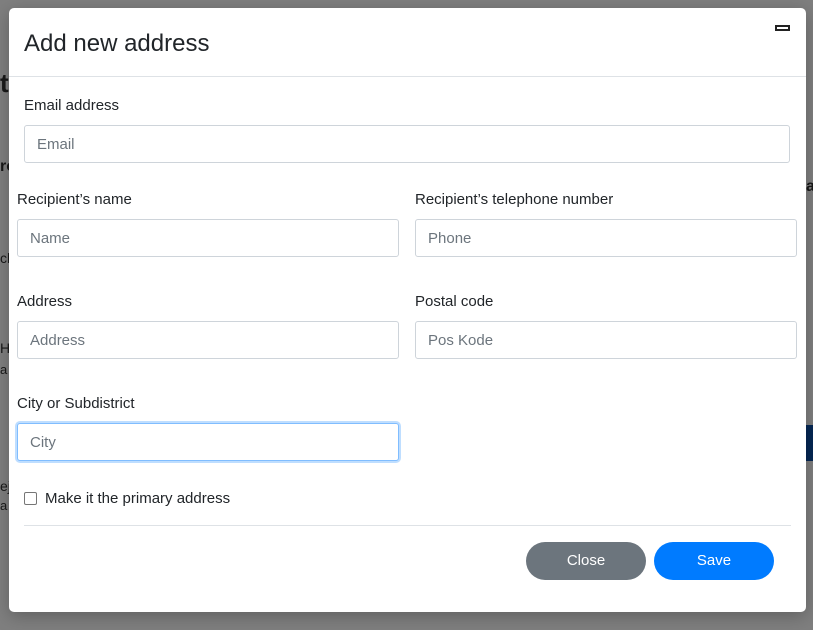 The width and height of the screenshot is (813, 630). I want to click on recipient-name-field, so click(208, 238).